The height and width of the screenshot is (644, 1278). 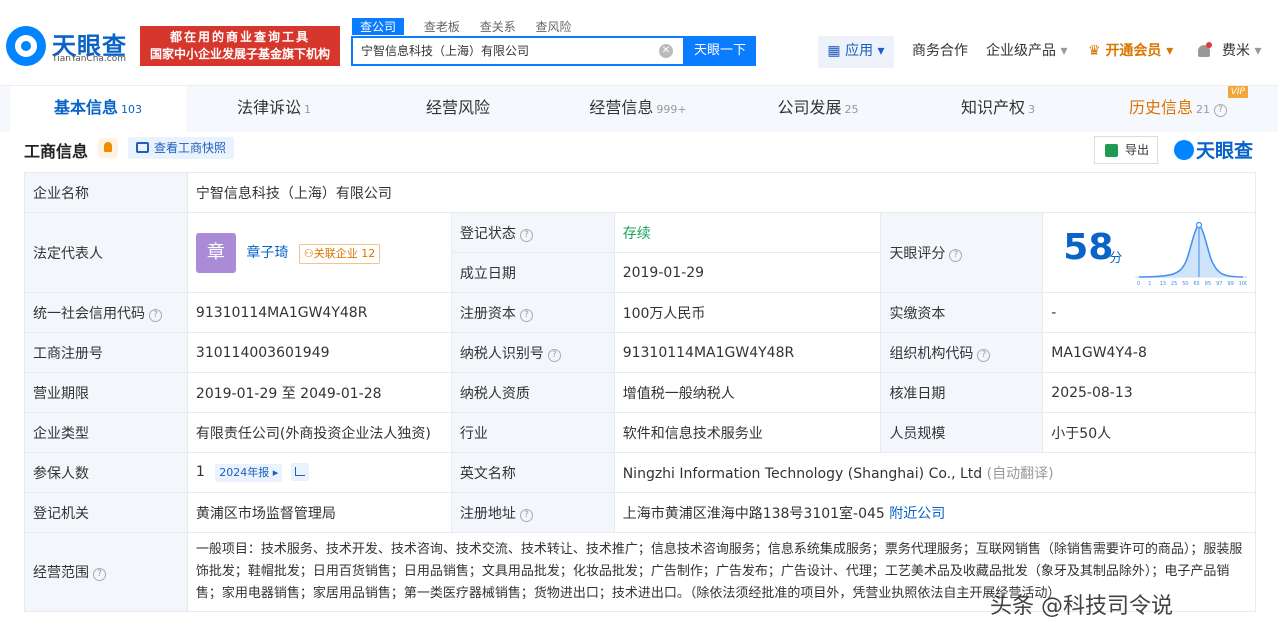 I want to click on tab-operating-info: 经营信息 999+, so click(x=638, y=109).